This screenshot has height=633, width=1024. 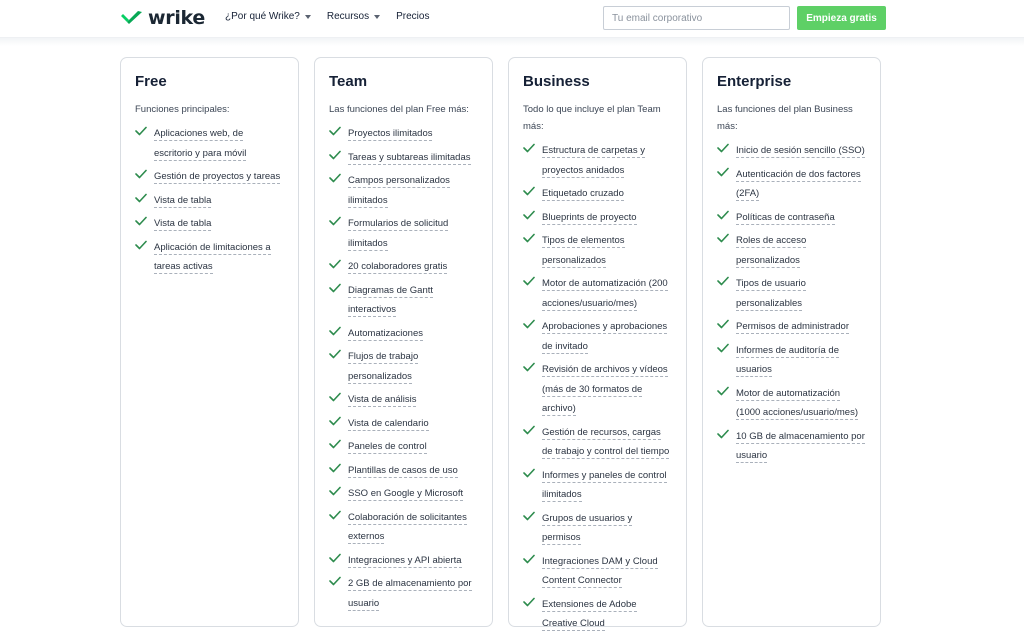 I want to click on chevron-down-icon, so click(x=377, y=16).